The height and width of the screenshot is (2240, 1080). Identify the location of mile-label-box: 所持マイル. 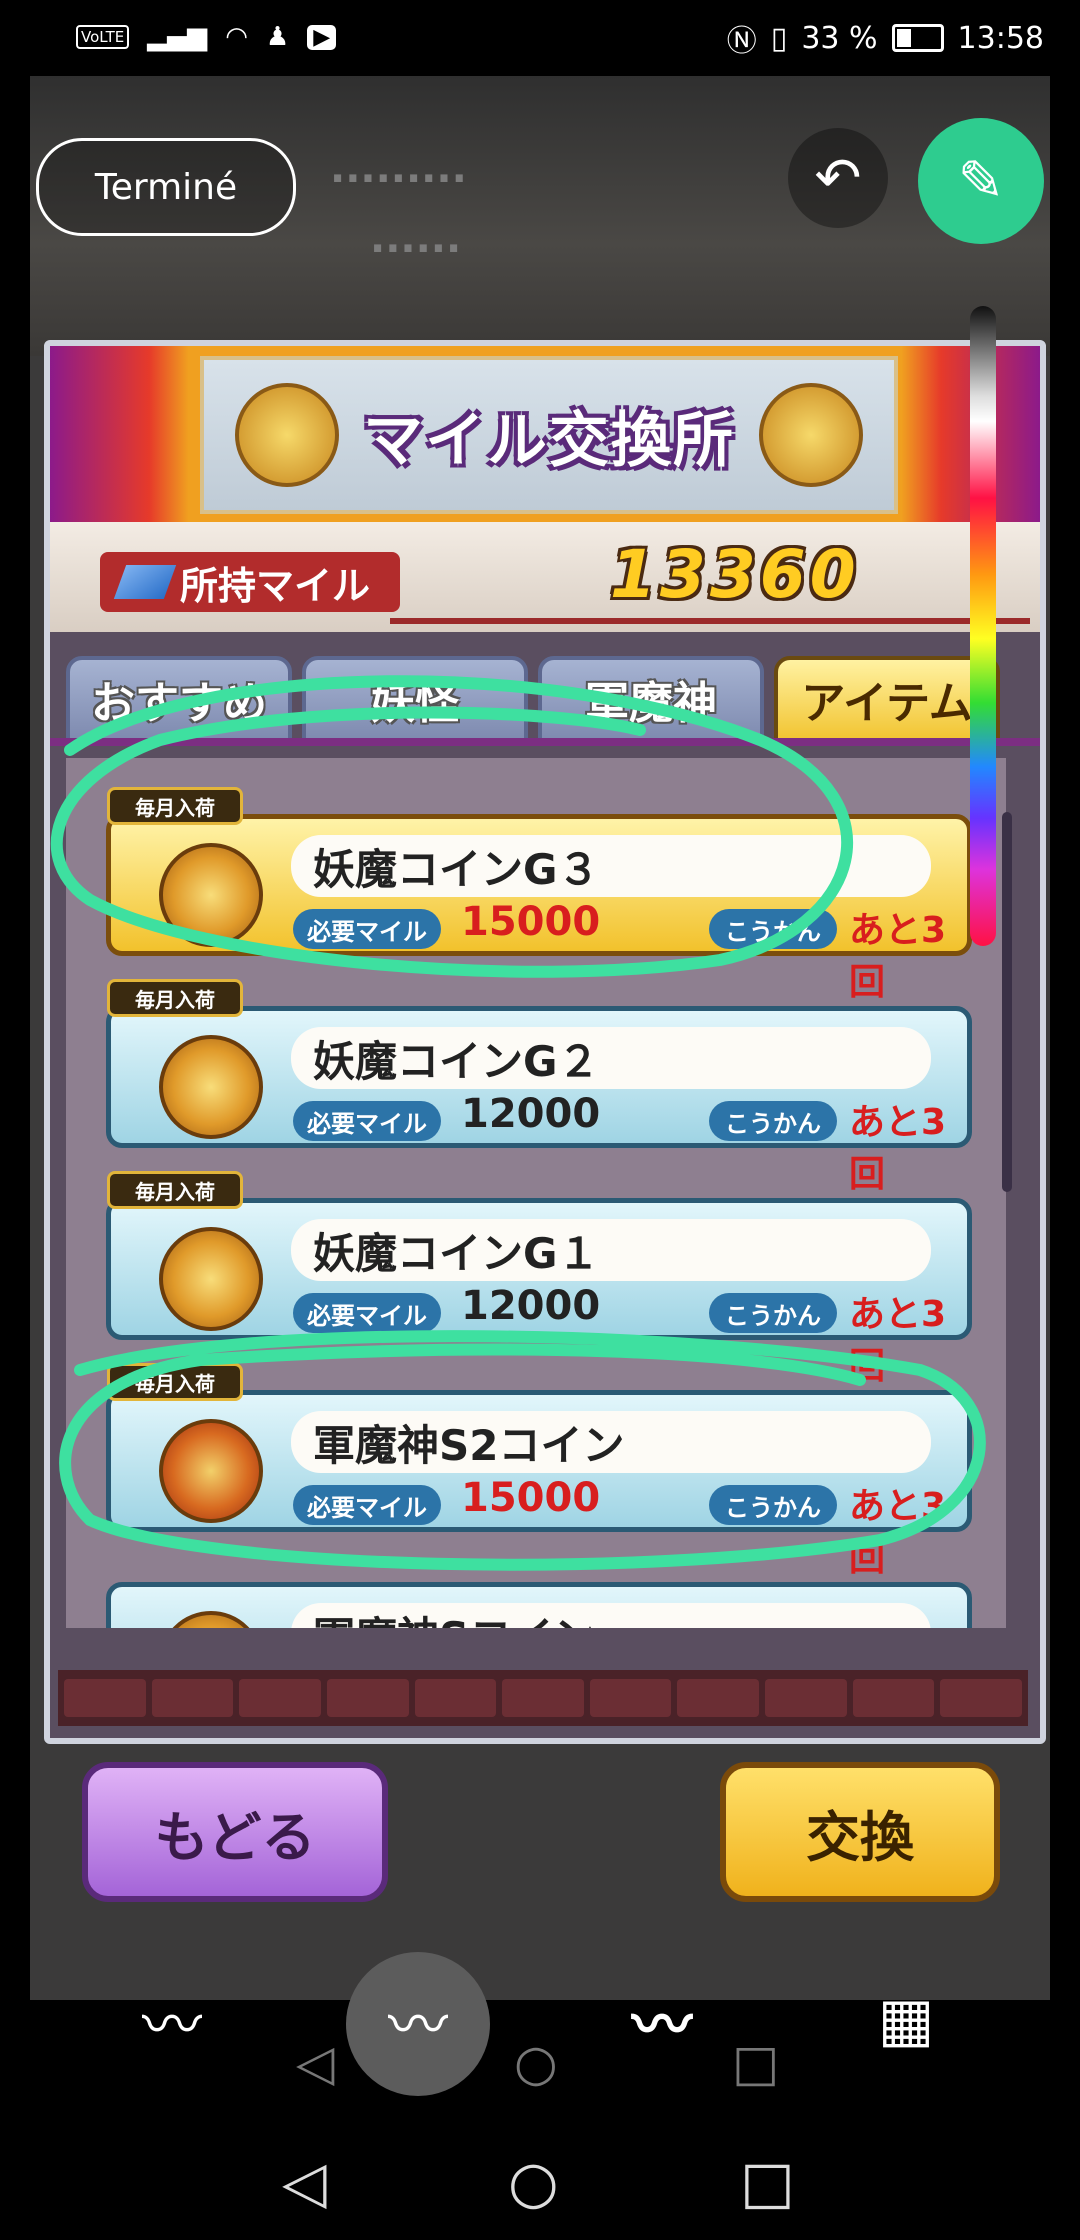
(250, 582).